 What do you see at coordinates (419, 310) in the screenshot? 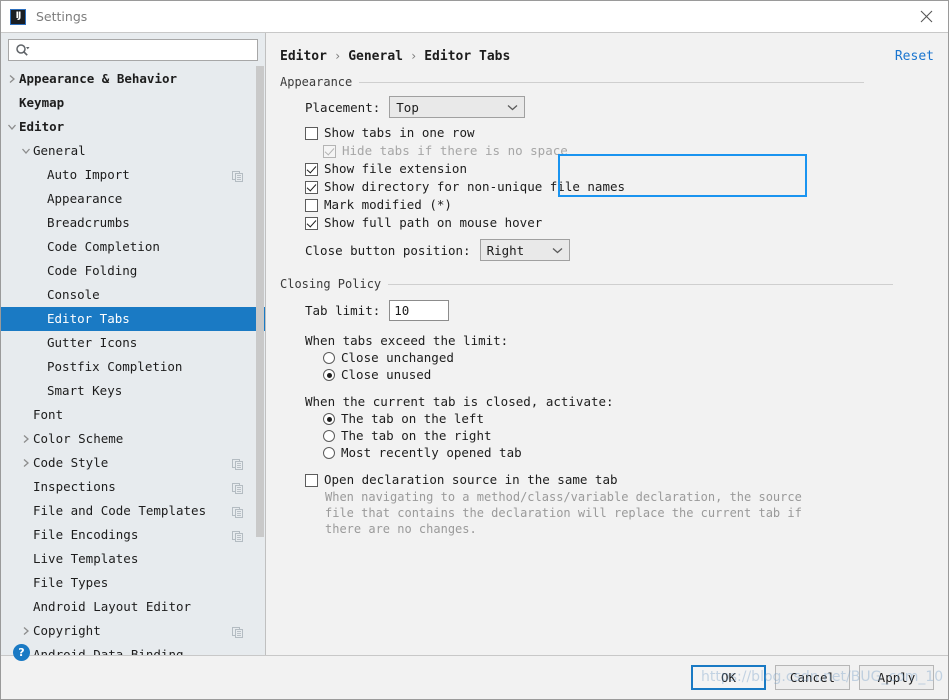
I see `tab-limit-input` at bounding box center [419, 310].